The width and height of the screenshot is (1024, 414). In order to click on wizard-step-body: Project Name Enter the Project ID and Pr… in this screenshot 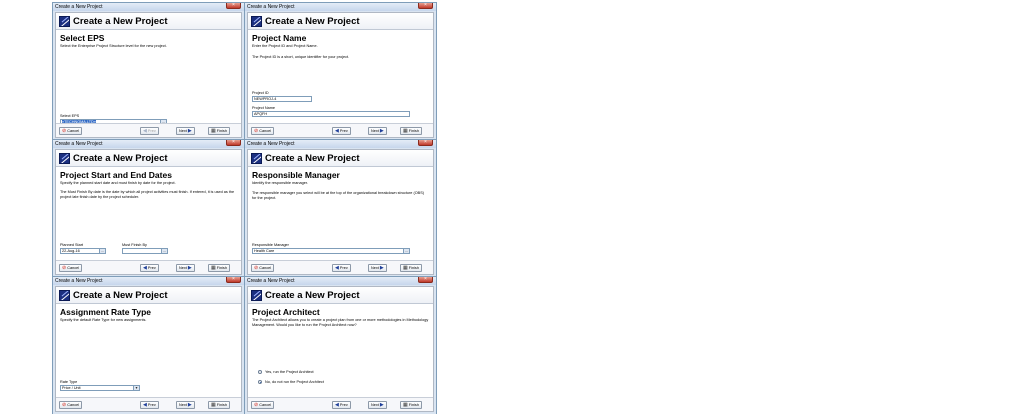, I will do `click(340, 76)`.